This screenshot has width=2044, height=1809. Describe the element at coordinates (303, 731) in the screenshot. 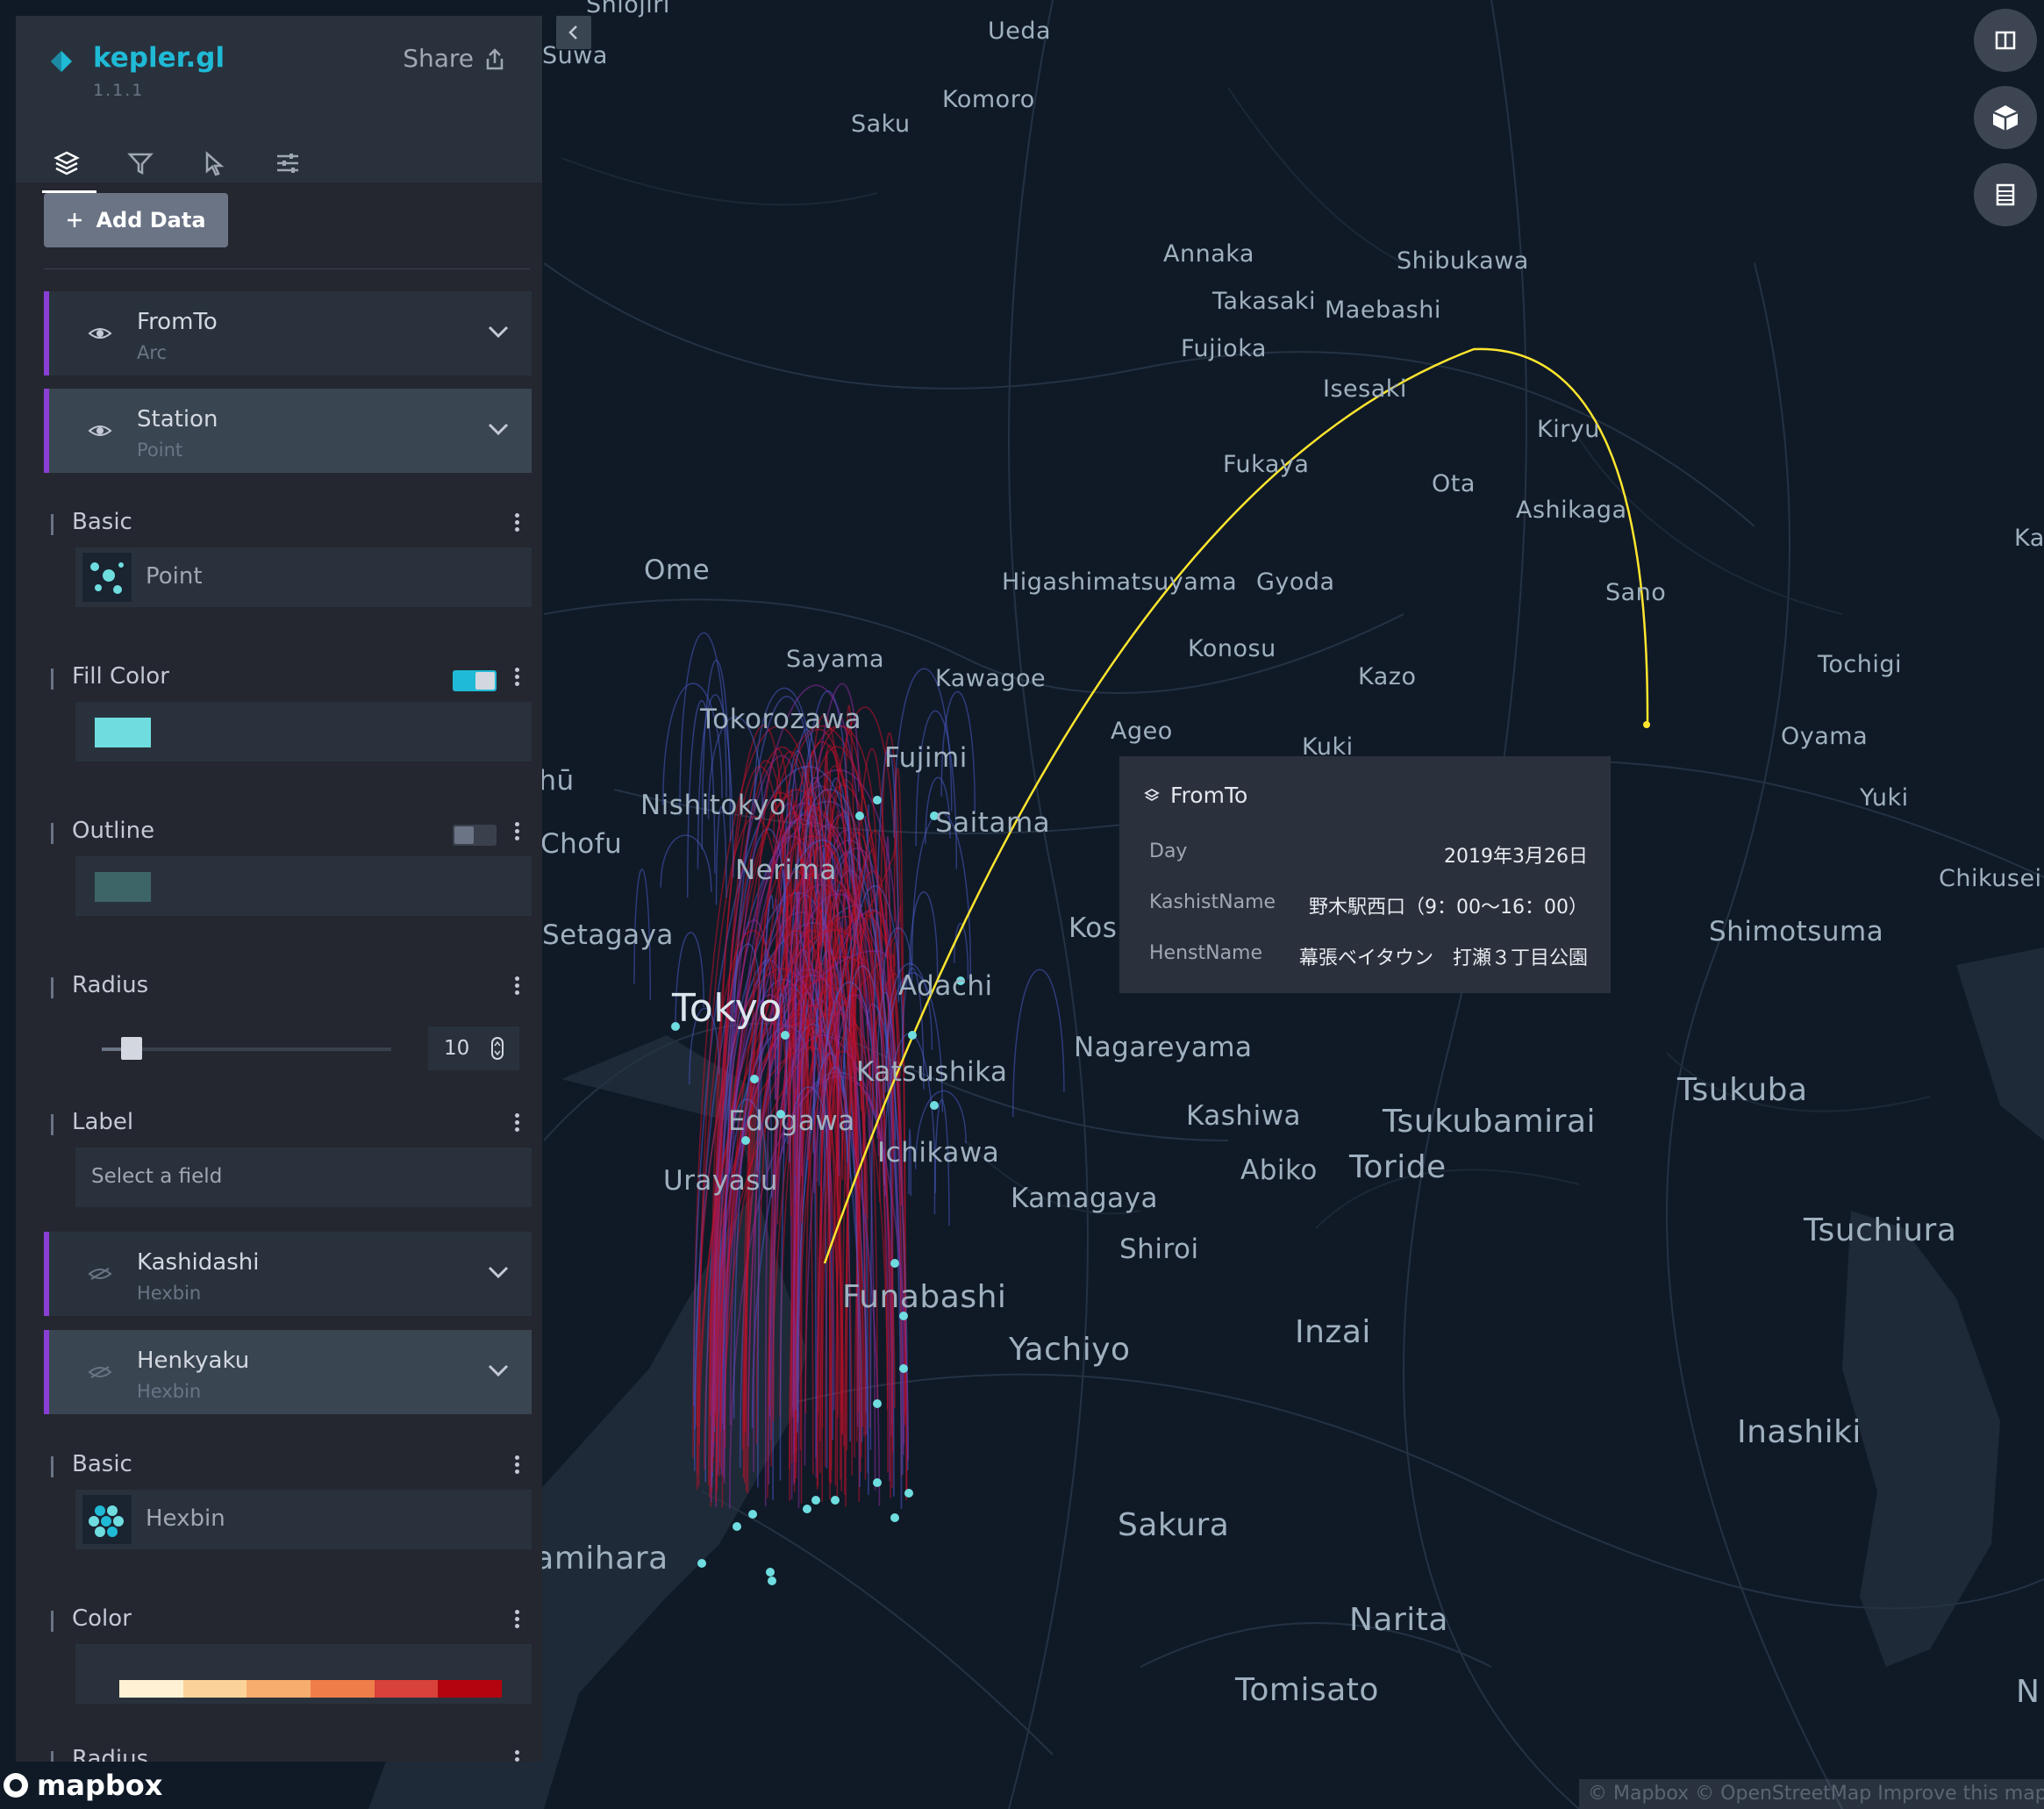

I see `fill-color-picker` at that location.